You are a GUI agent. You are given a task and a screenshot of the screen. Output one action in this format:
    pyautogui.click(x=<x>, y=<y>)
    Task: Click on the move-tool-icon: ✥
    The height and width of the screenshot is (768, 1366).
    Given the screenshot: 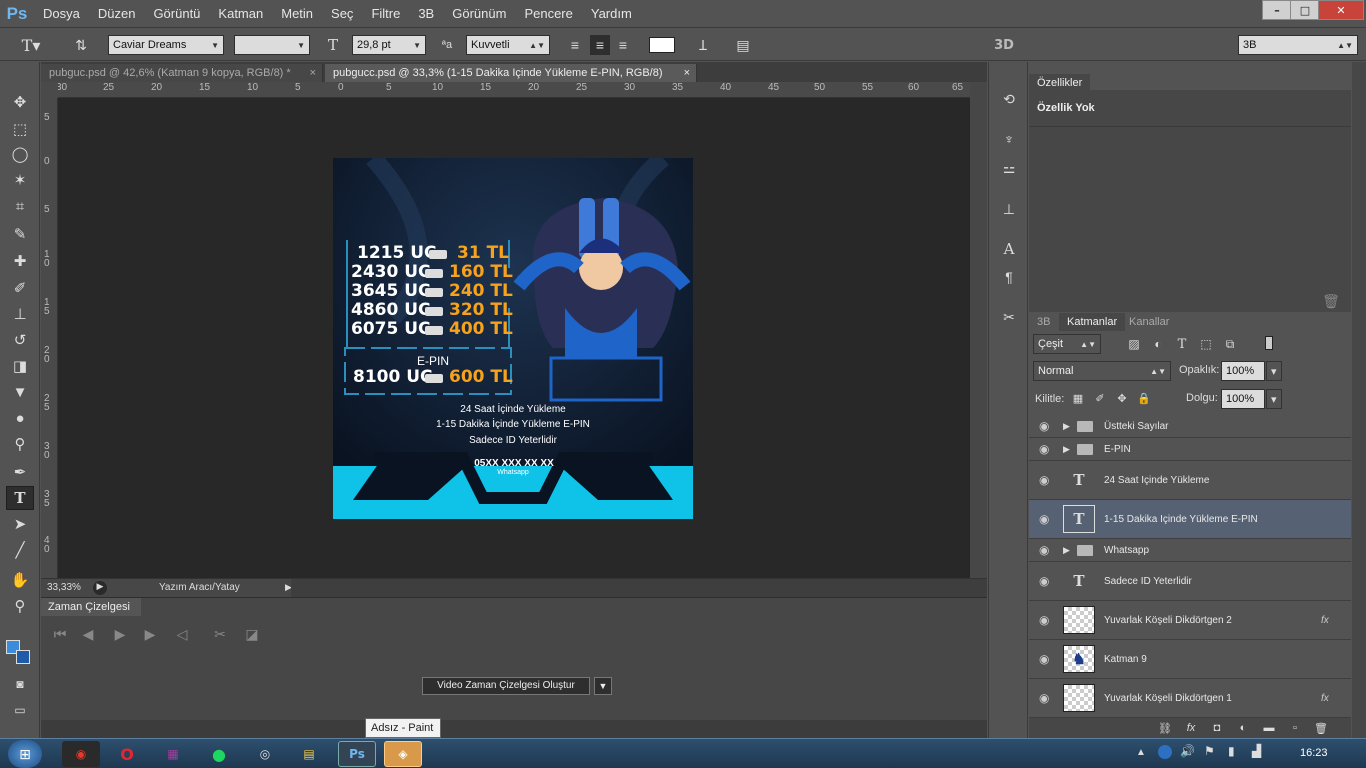 What is the action you would take?
    pyautogui.click(x=20, y=102)
    